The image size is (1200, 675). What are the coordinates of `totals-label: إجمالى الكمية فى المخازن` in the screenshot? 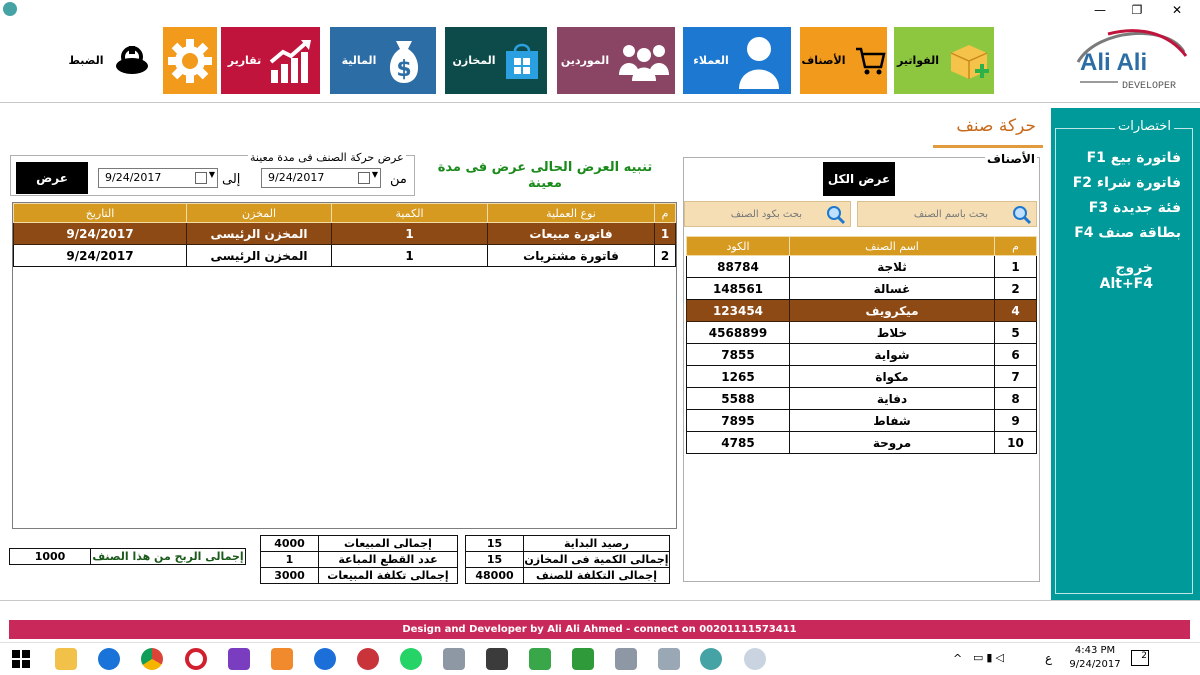 It's located at (596, 559).